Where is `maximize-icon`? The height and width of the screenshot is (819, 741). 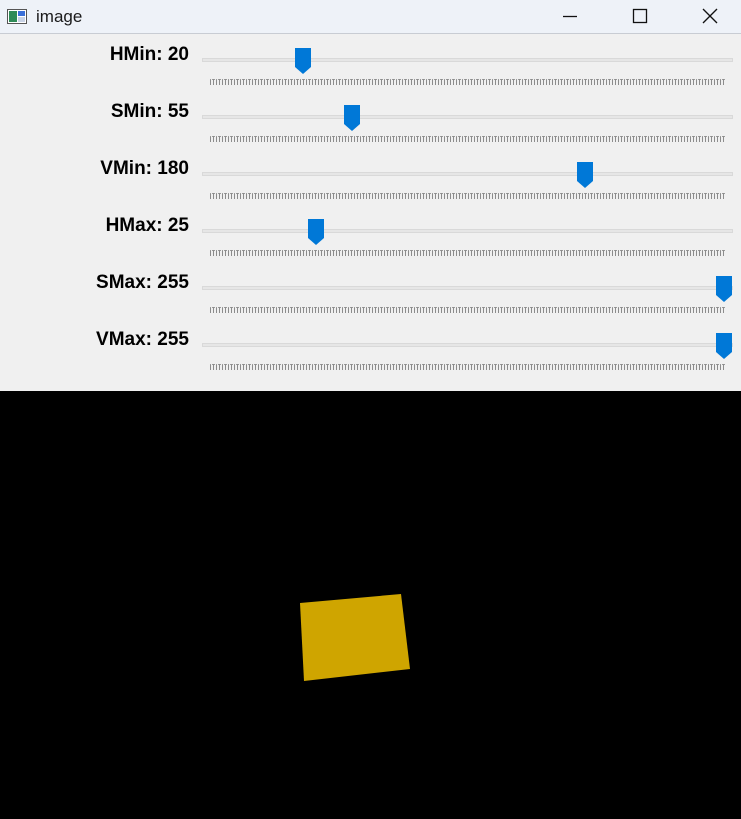 maximize-icon is located at coordinates (640, 16).